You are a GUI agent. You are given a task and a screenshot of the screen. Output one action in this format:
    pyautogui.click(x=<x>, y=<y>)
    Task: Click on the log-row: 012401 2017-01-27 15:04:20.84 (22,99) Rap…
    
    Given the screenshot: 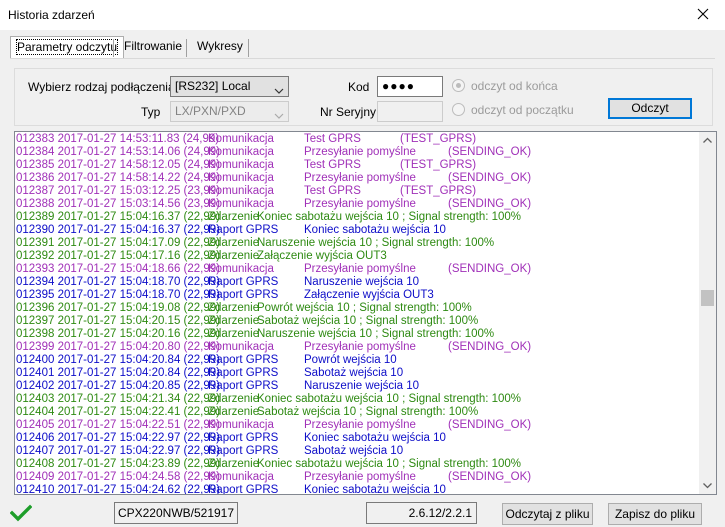 What is the action you would take?
    pyautogui.click(x=358, y=373)
    